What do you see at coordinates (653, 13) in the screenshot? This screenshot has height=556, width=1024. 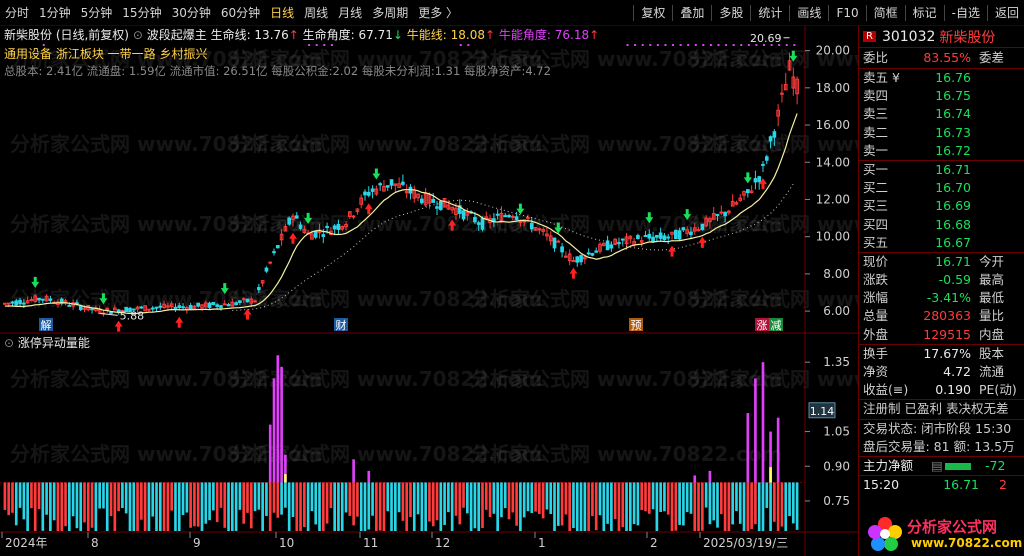 I see `toolbar-button-0: 复权` at bounding box center [653, 13].